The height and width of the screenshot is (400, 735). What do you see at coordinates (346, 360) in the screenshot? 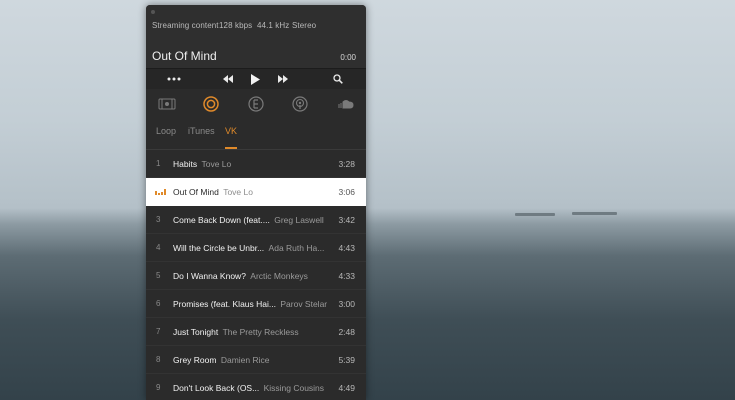
I see `track-duration: 5:39` at bounding box center [346, 360].